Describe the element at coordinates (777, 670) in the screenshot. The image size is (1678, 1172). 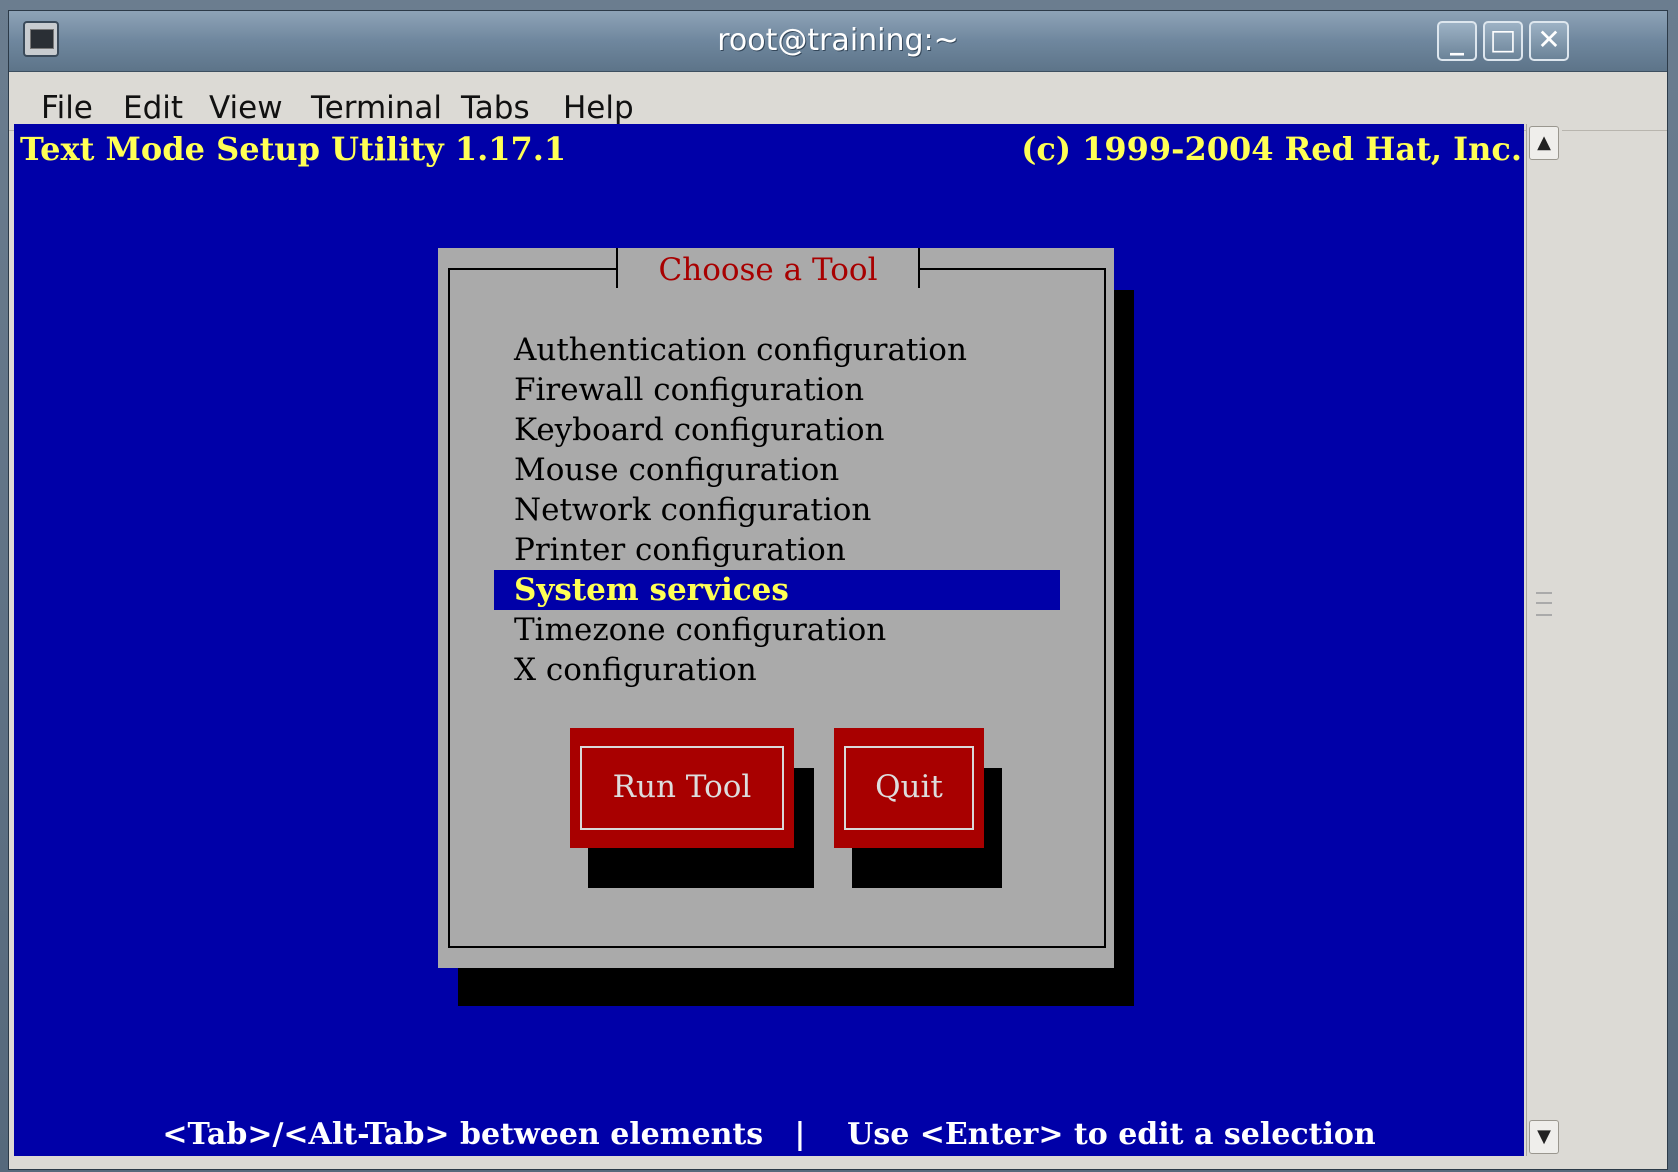
I see `tool-item-x: X configuration` at that location.